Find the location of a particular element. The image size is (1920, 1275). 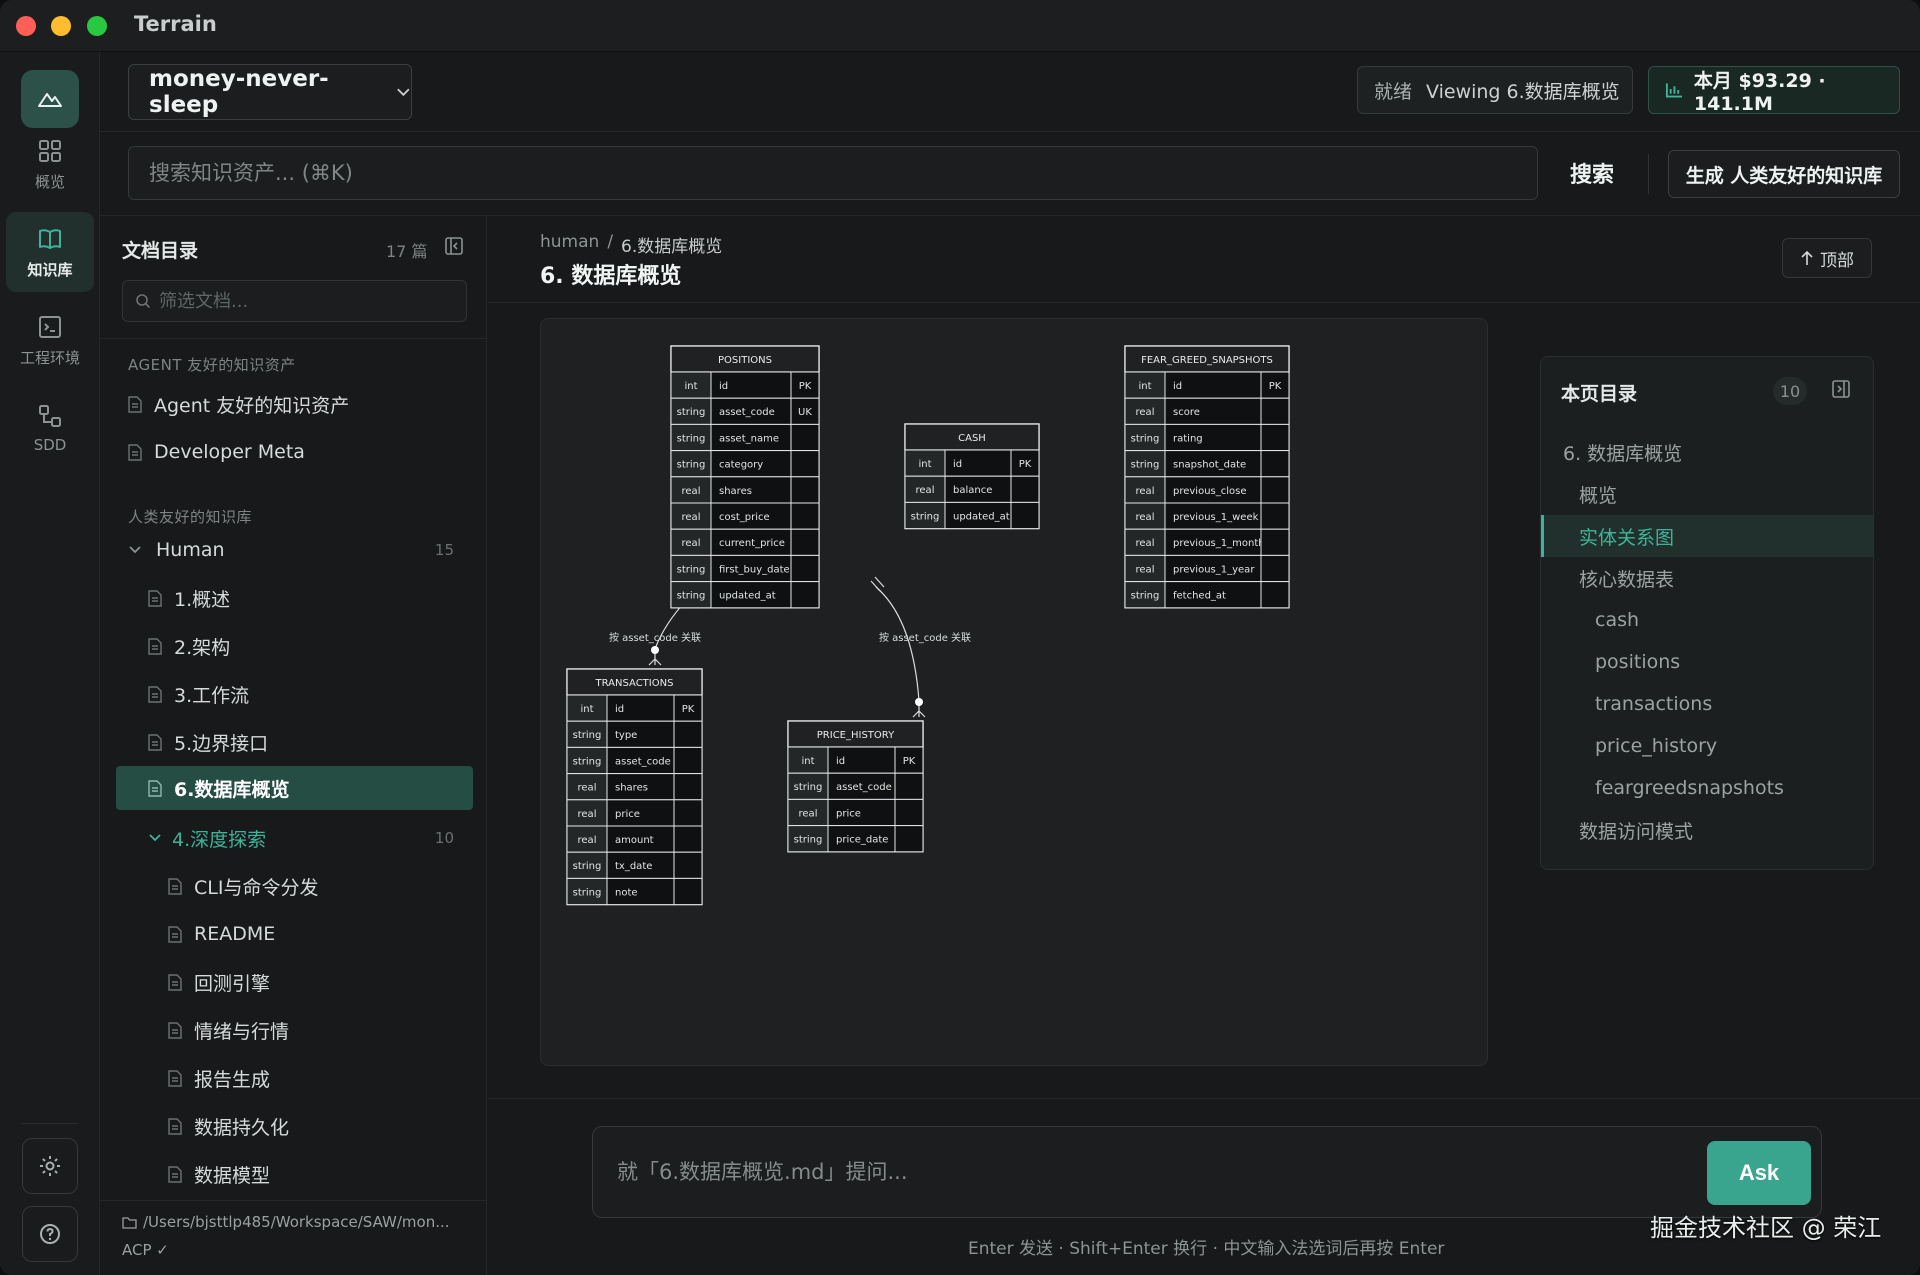

search-icon is located at coordinates (143, 301).